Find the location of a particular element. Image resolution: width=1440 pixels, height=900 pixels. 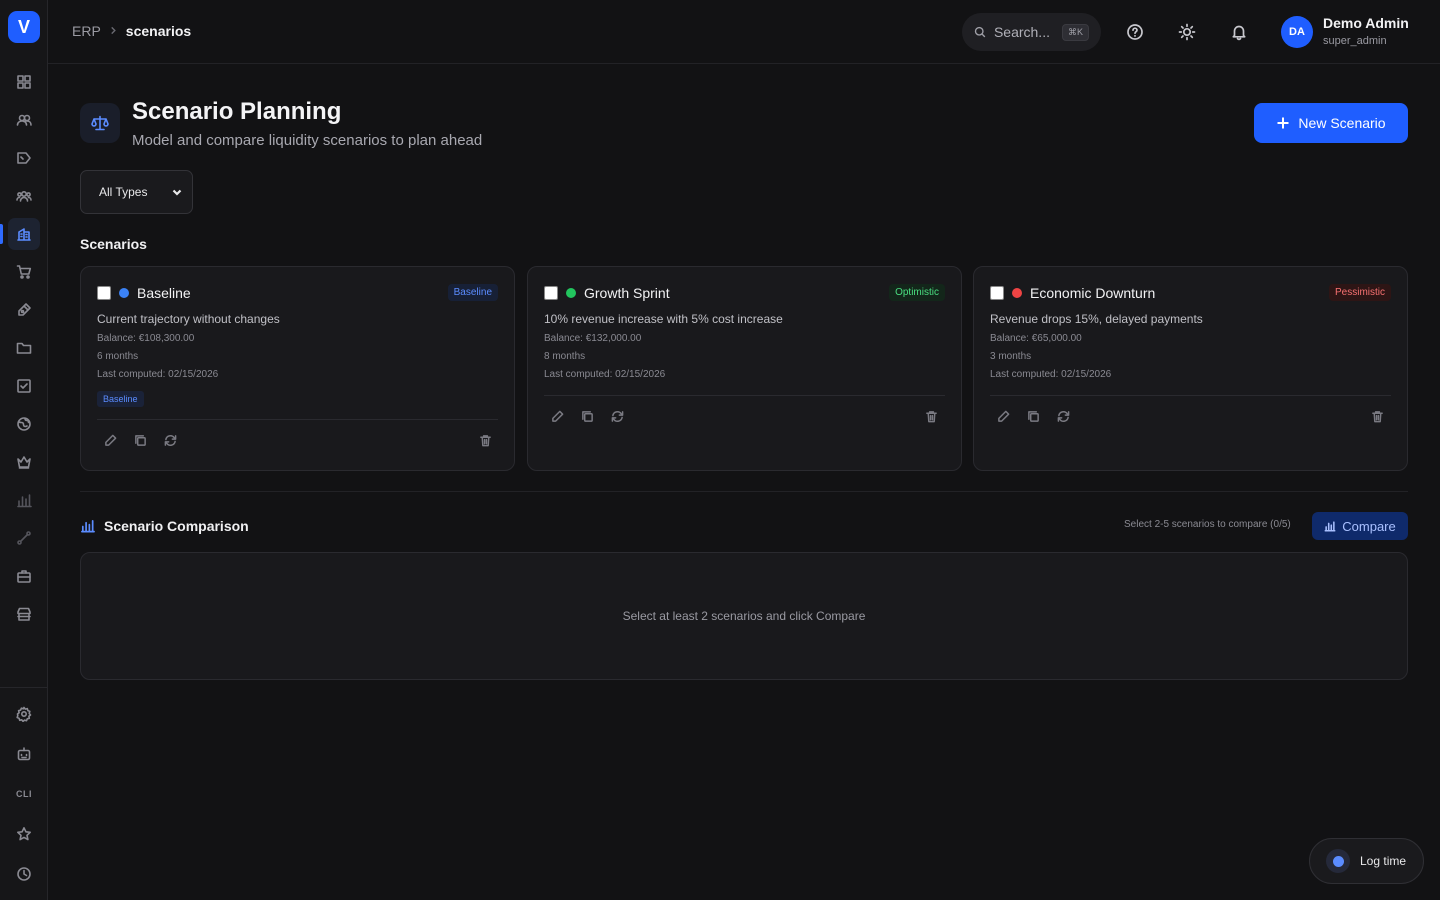

new-scenario-button: New Scenario is located at coordinates (1331, 123).